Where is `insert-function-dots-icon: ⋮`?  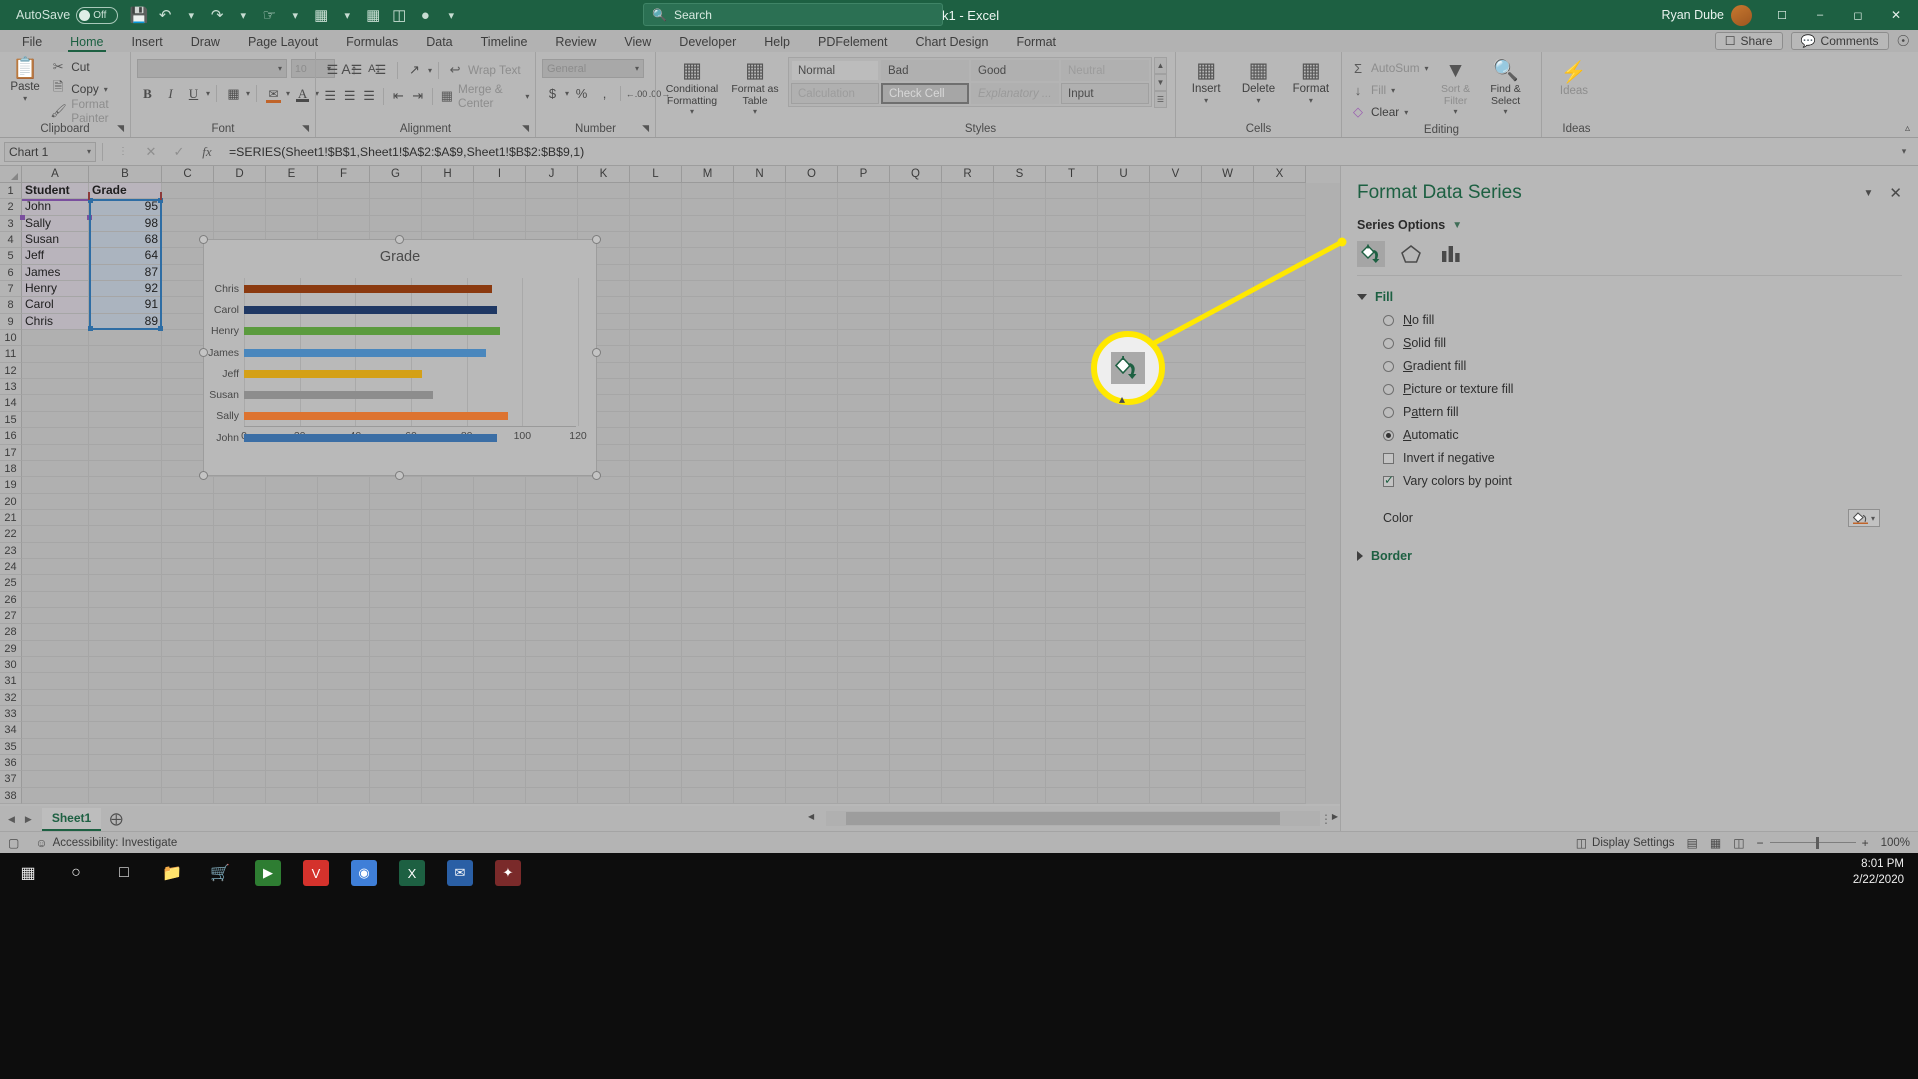
insert-function-dots-icon: ⋮ is located at coordinates (123, 151).